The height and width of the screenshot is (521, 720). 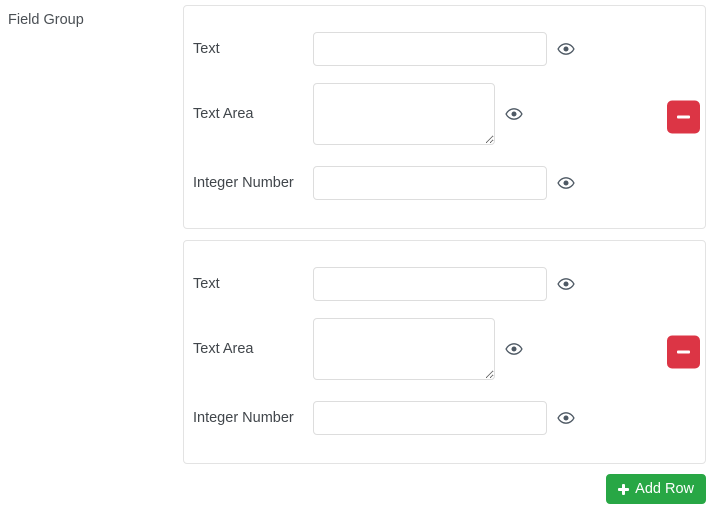 What do you see at coordinates (624, 489) in the screenshot?
I see `plus-icon` at bounding box center [624, 489].